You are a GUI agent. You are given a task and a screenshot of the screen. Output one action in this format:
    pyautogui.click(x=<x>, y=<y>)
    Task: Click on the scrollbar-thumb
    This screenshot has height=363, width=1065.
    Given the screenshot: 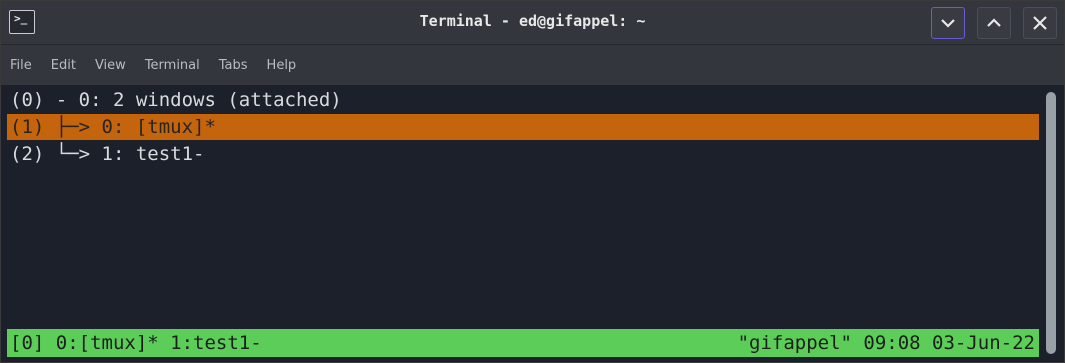 What is the action you would take?
    pyautogui.click(x=1051, y=223)
    